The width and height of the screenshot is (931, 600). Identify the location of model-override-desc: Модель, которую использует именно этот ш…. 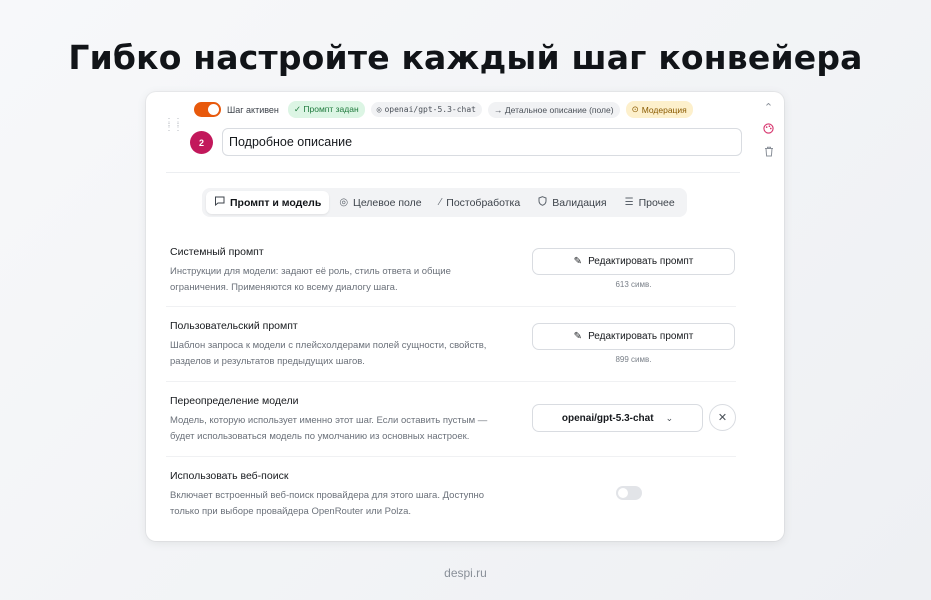
(329, 428).